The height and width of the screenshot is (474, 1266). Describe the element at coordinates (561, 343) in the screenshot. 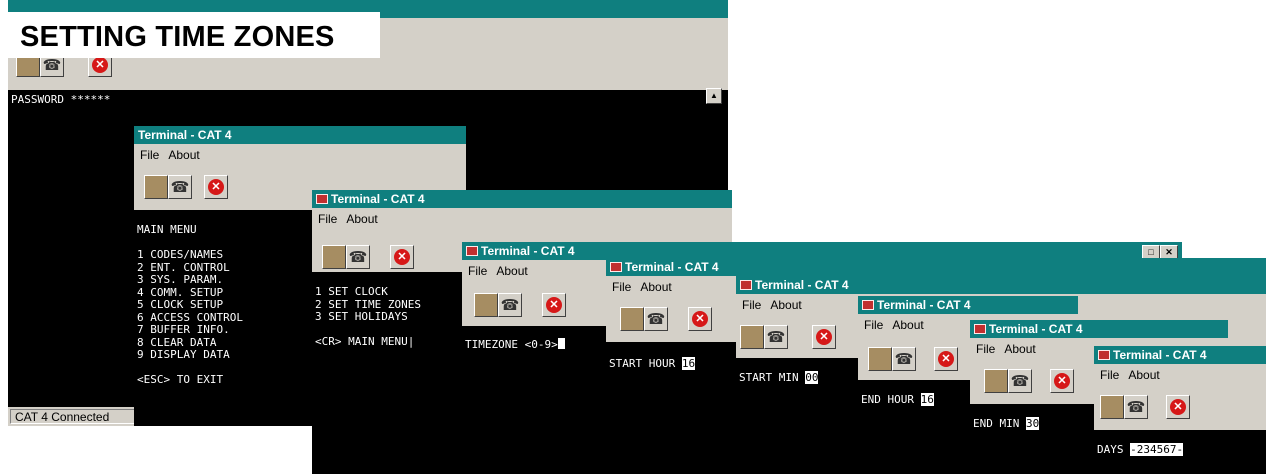

I see `text-cursor` at that location.